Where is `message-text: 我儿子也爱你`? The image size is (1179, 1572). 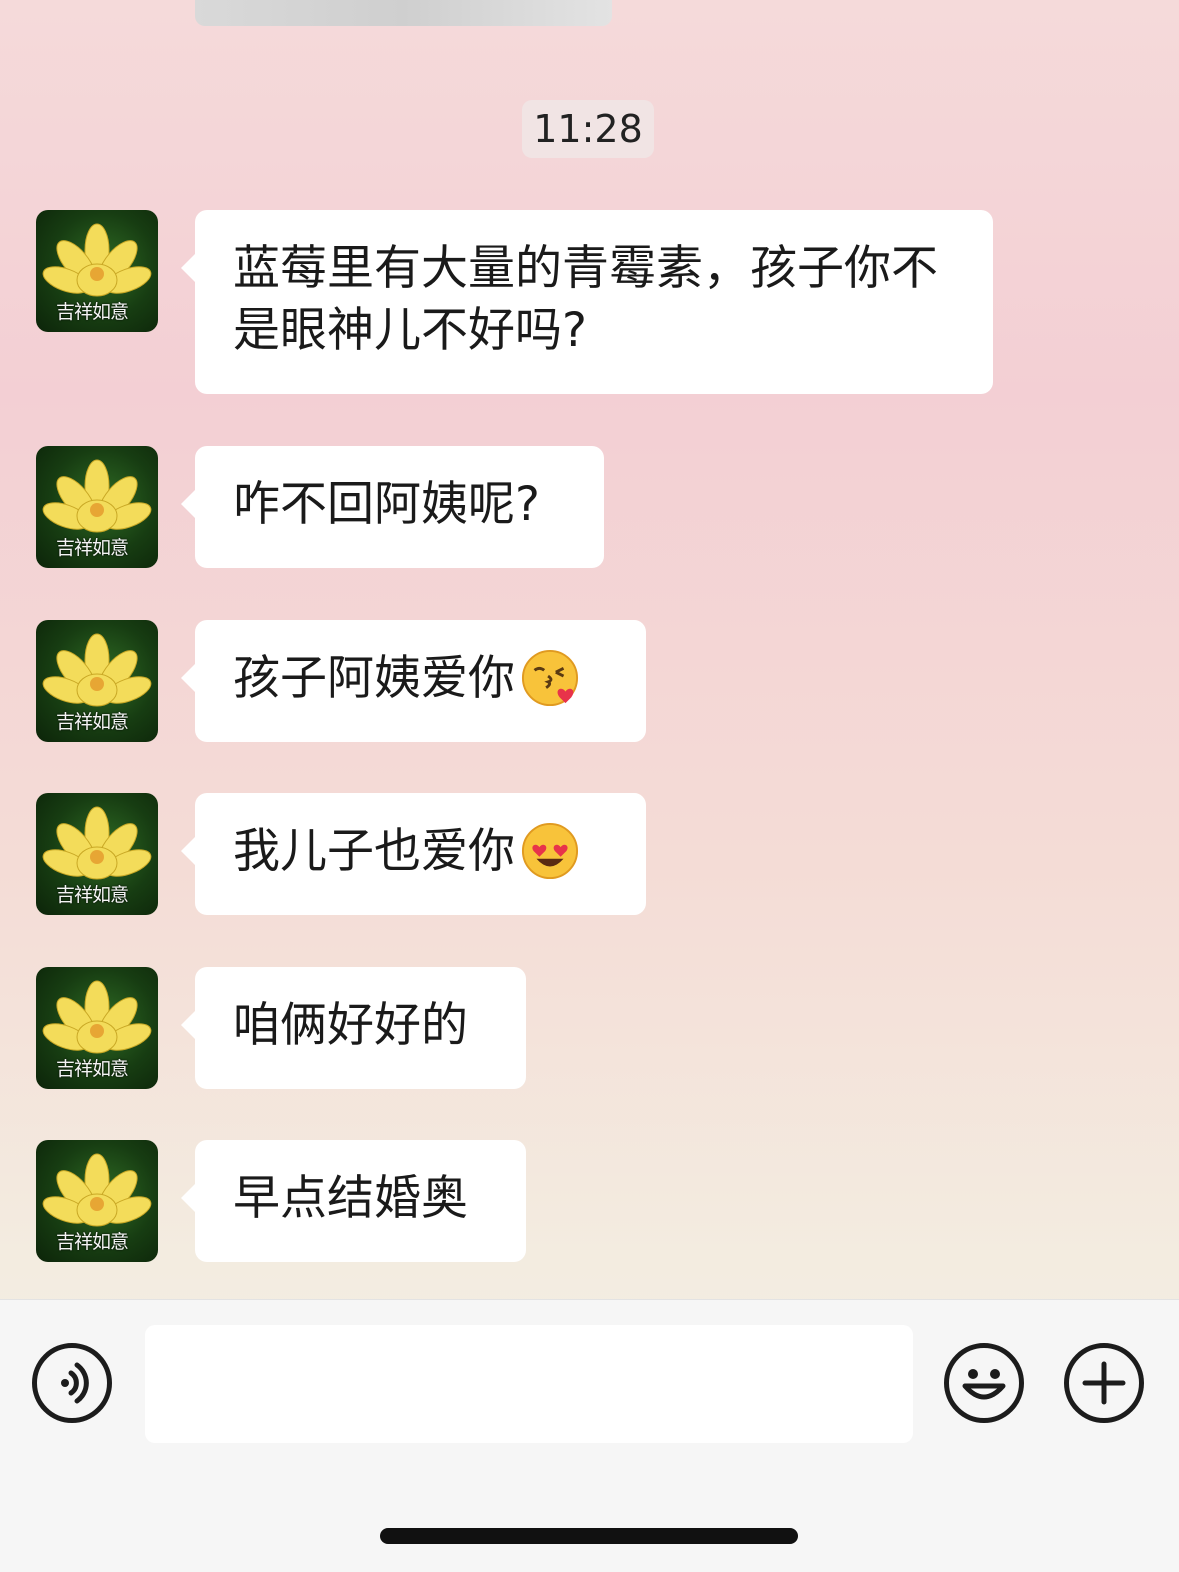
message-text: 我儿子也爱你 is located at coordinates (374, 851).